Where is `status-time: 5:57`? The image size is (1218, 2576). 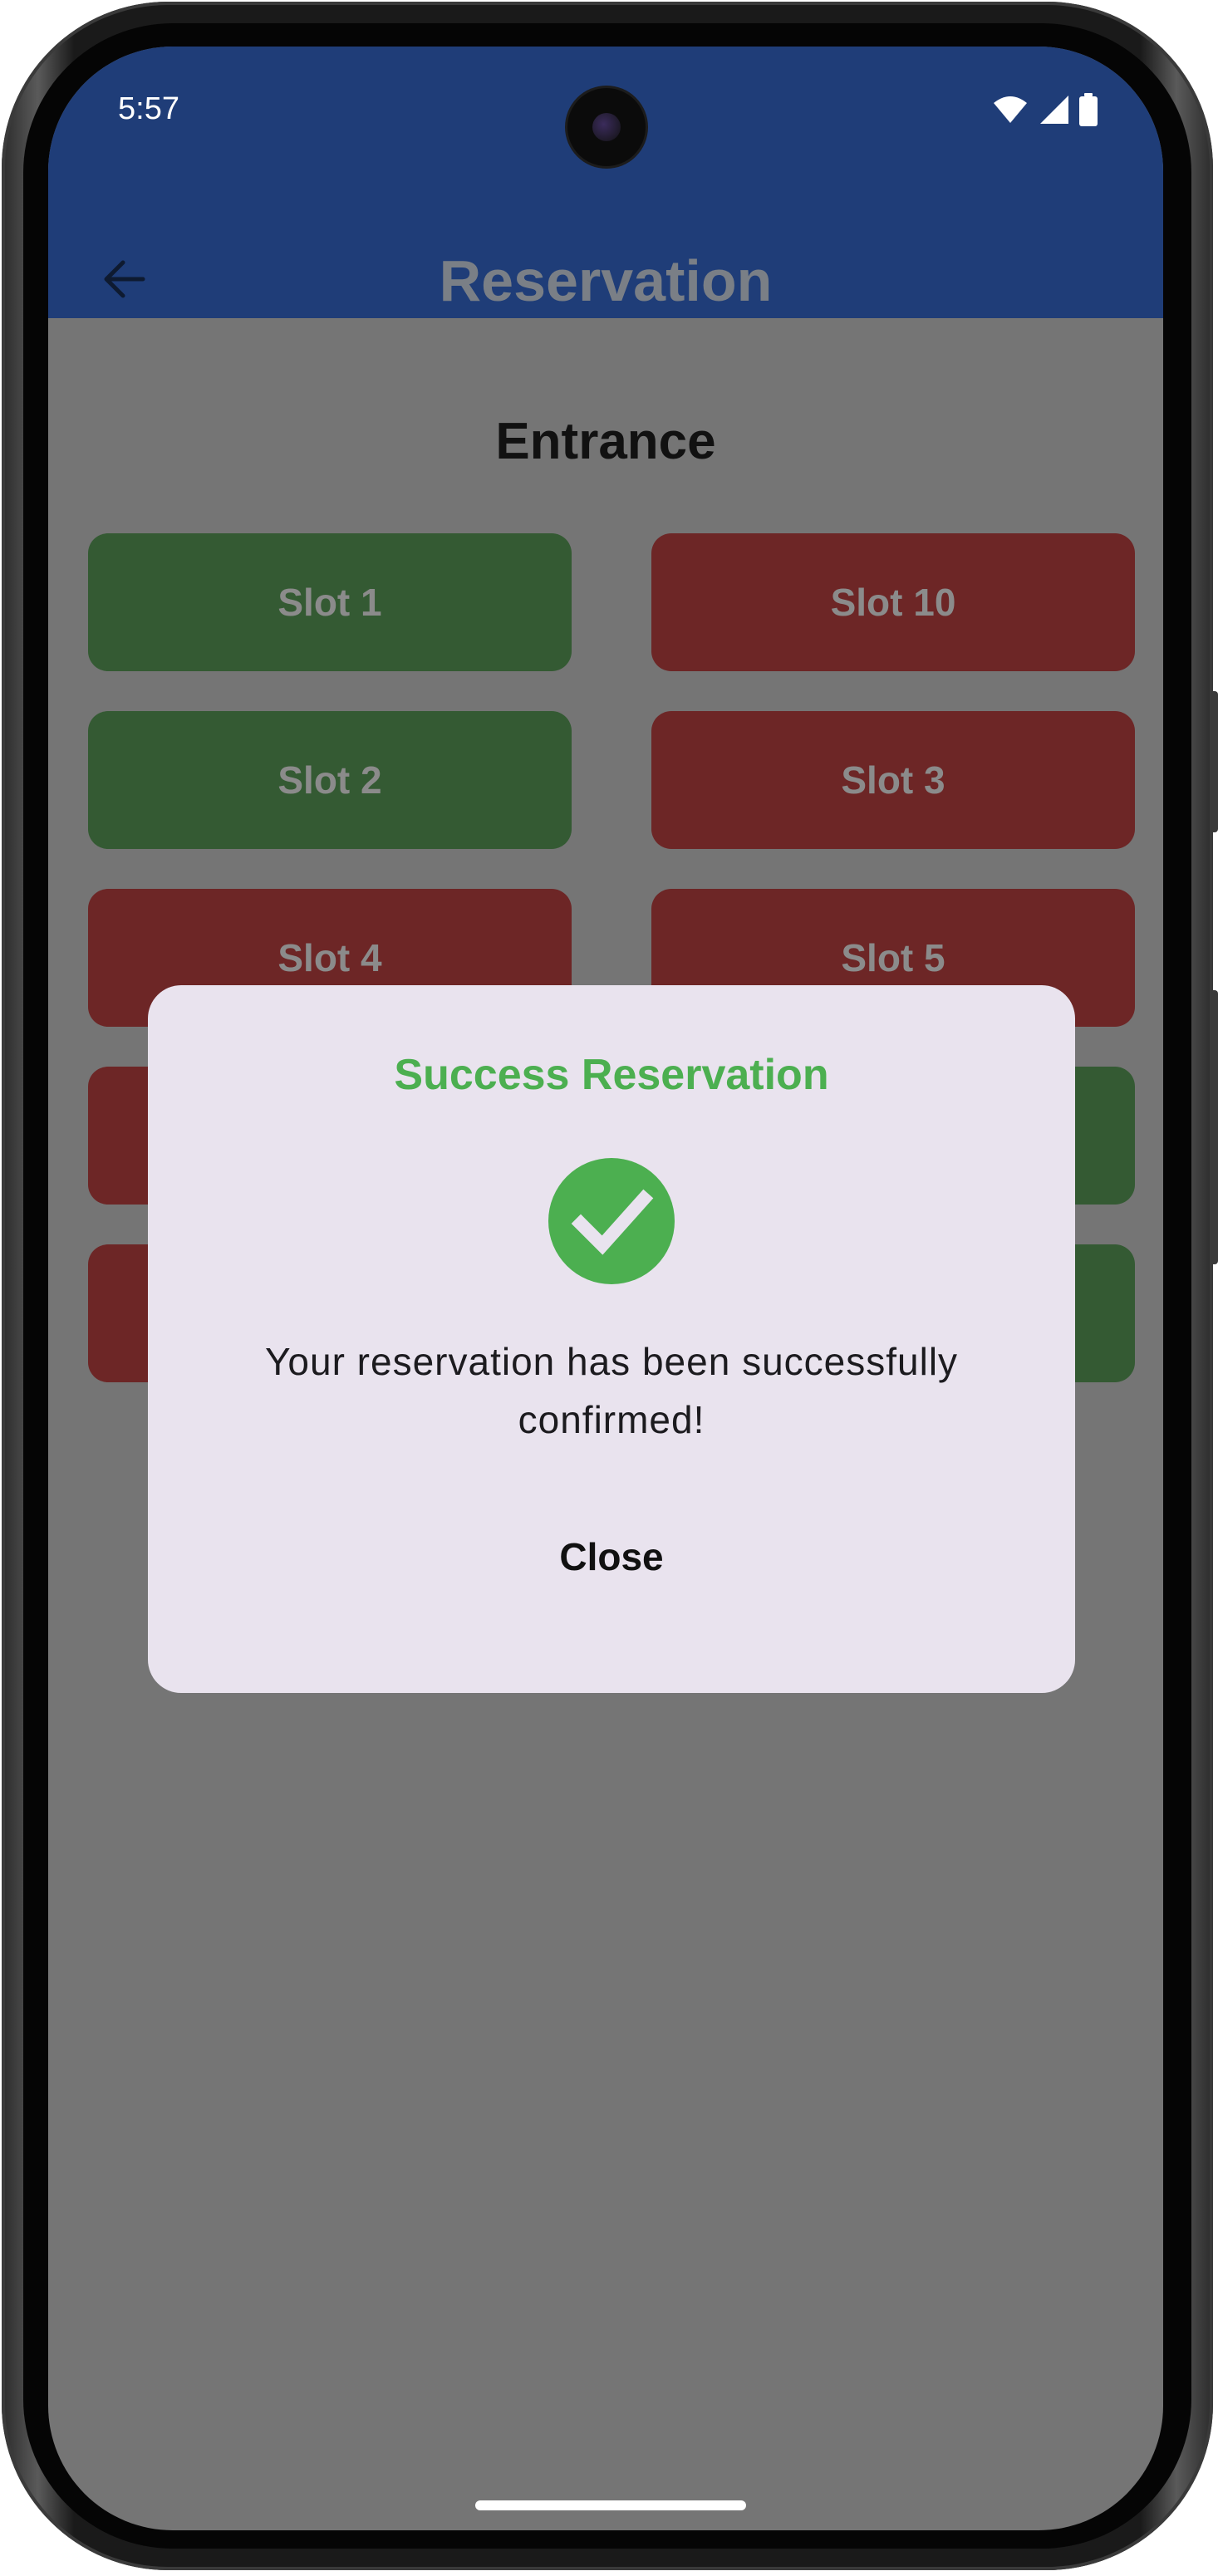 status-time: 5:57 is located at coordinates (148, 108).